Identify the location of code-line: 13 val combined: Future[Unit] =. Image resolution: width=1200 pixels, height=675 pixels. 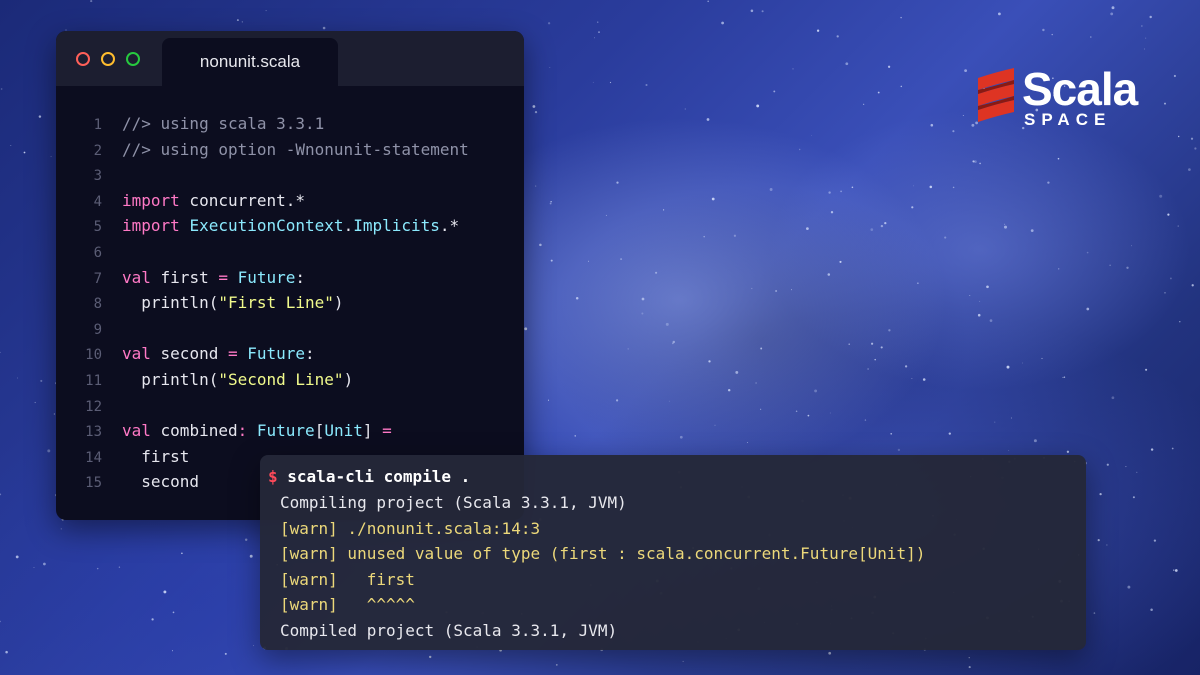
(290, 431).